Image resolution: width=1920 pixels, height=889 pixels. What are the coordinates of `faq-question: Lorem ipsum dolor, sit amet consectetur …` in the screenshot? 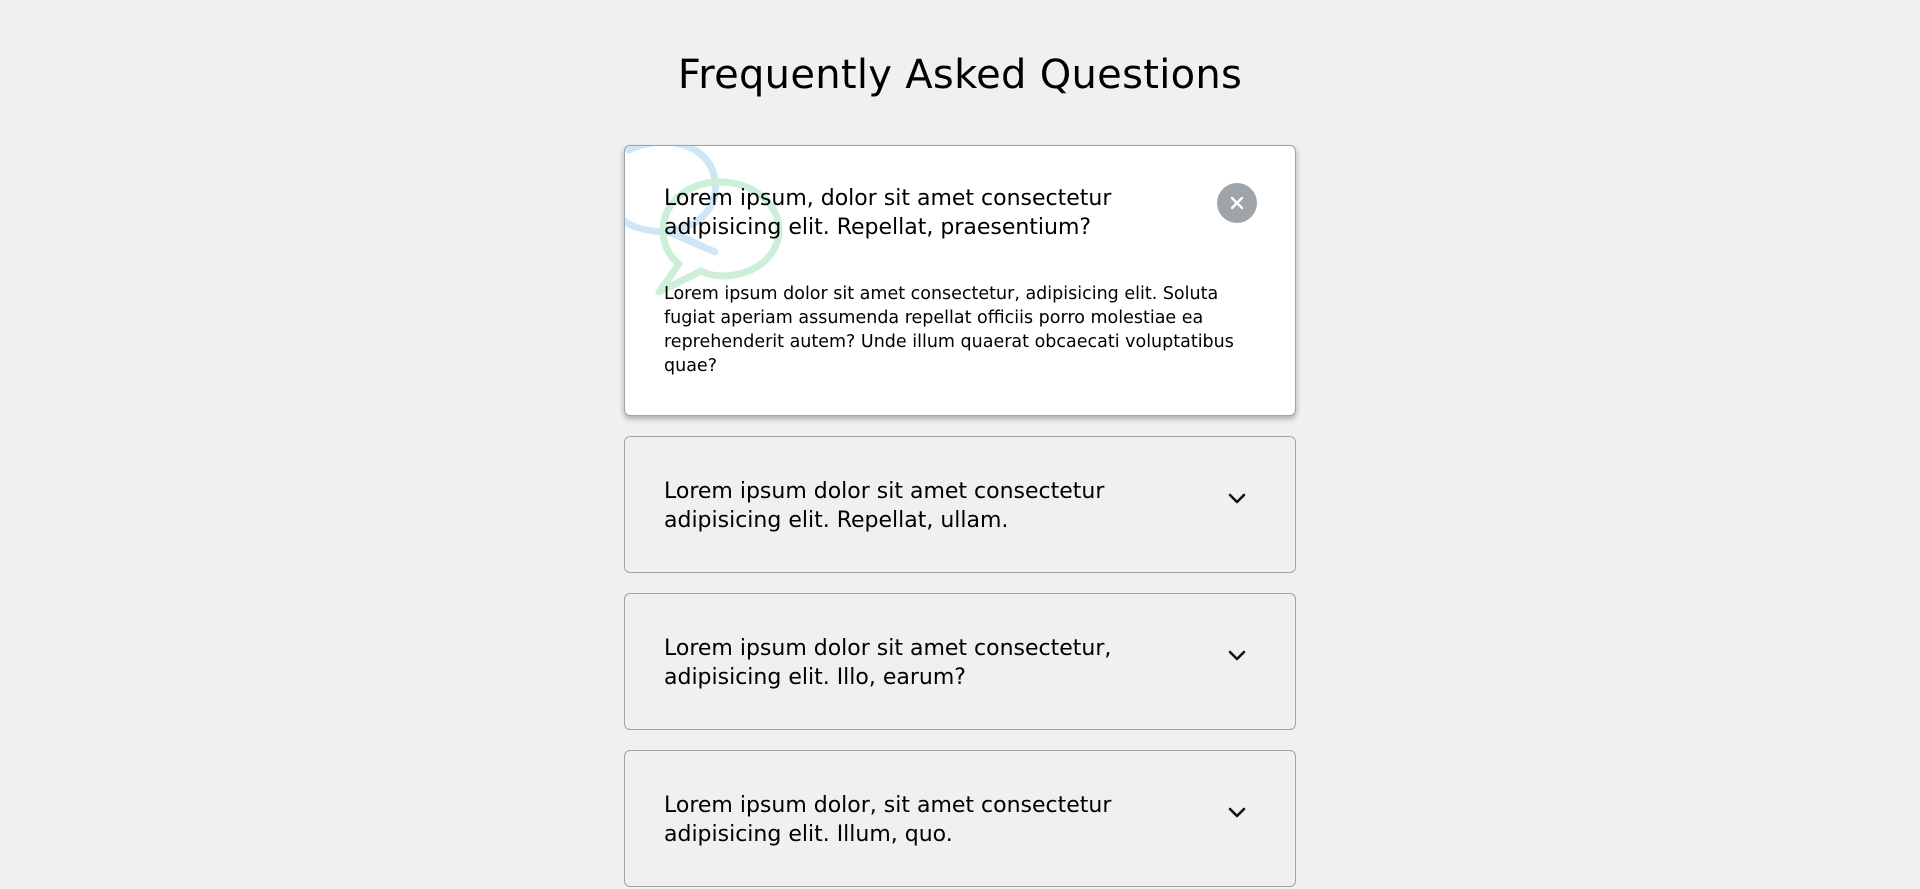 It's located at (888, 820).